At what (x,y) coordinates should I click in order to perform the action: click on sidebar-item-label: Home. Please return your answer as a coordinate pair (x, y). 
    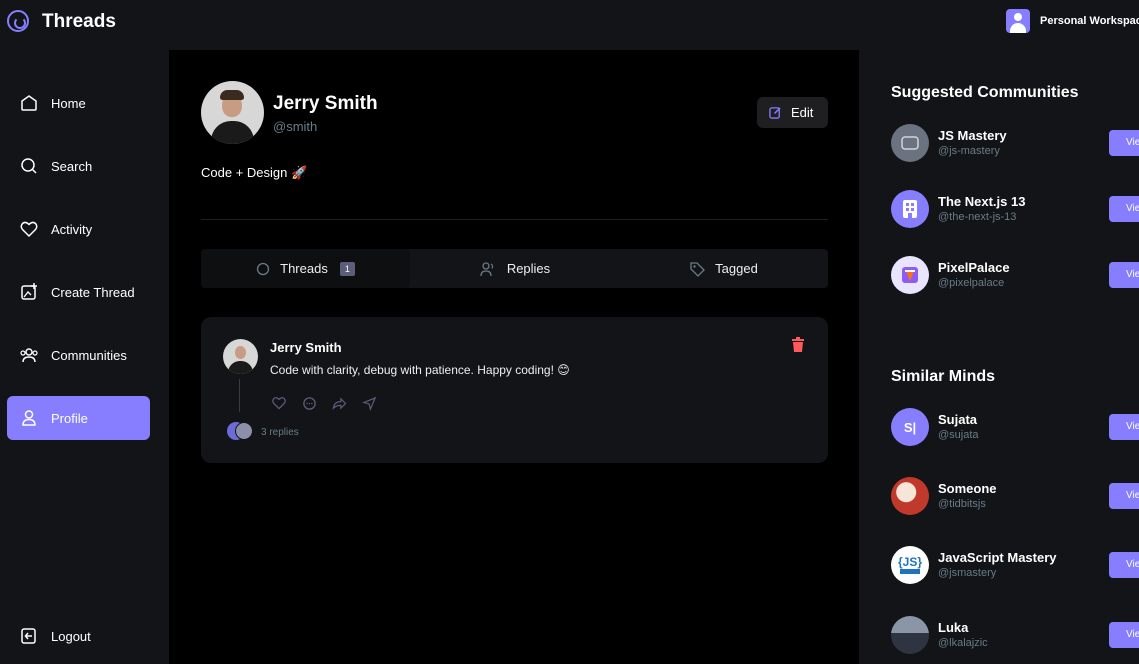
    Looking at the image, I should click on (68, 103).